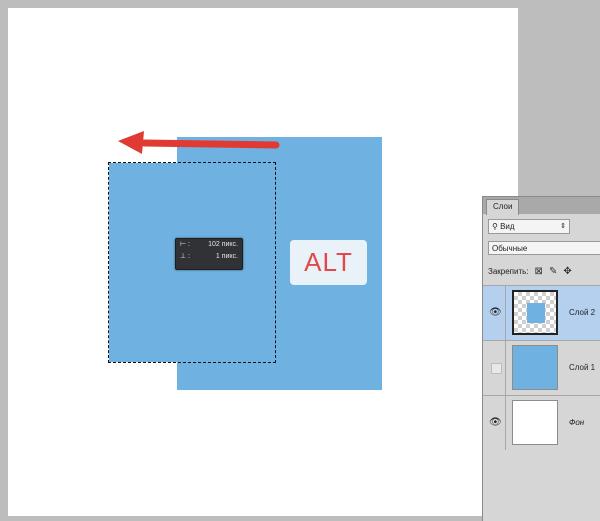 Image resolution: width=600 pixels, height=521 pixels. What do you see at coordinates (223, 244) in the screenshot?
I see `horizontal-distance-value: 102 пикс.` at bounding box center [223, 244].